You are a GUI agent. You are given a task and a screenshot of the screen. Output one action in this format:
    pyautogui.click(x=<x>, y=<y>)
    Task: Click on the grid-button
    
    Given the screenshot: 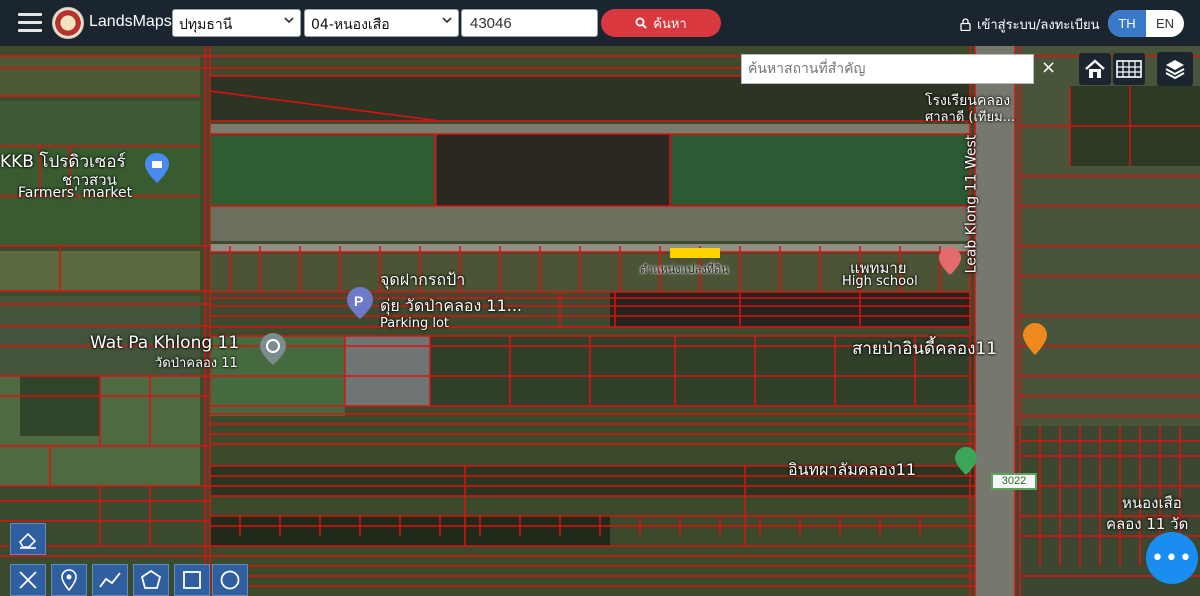 What is the action you would take?
    pyautogui.click(x=1129, y=69)
    